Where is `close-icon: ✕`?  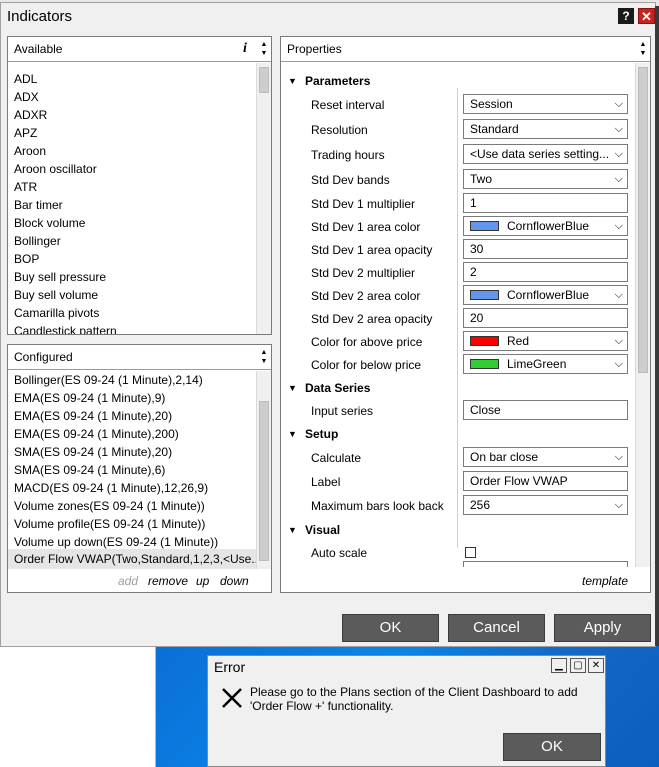 close-icon: ✕ is located at coordinates (596, 665).